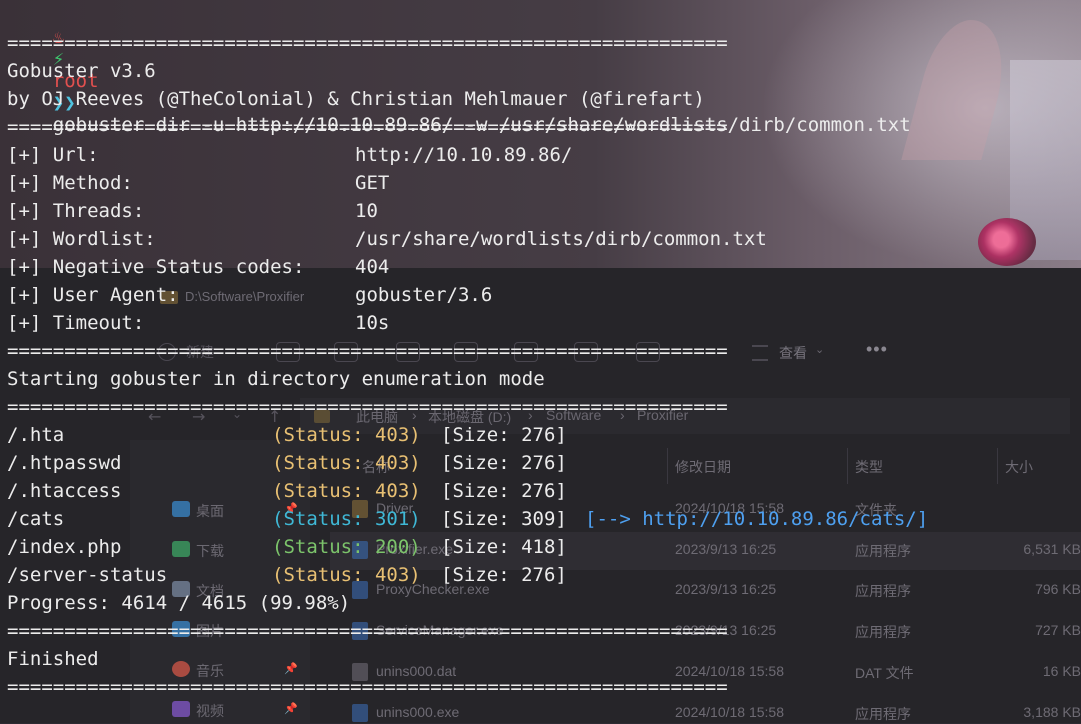  Describe the element at coordinates (93, 295) in the screenshot. I see `config-key-user-agent: [+] User Agent:` at that location.